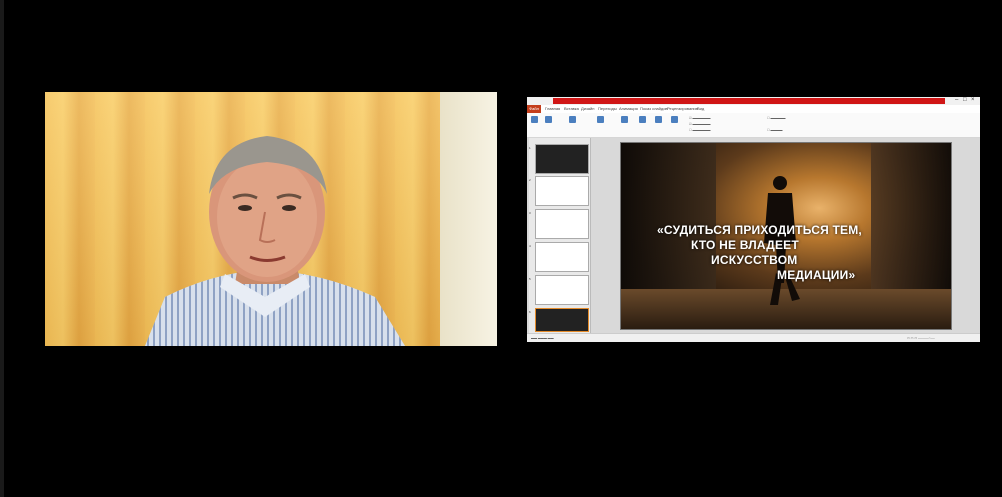 The image size is (1002, 497). What do you see at coordinates (628, 108) in the screenshot?
I see `tab-animation: Анимация` at bounding box center [628, 108].